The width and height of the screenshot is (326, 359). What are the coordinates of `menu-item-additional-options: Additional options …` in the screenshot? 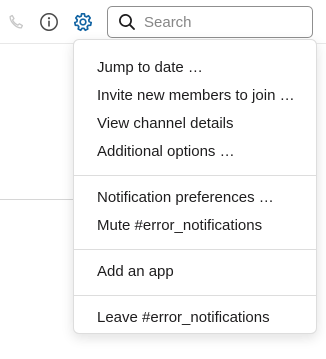 It's located at (195, 152).